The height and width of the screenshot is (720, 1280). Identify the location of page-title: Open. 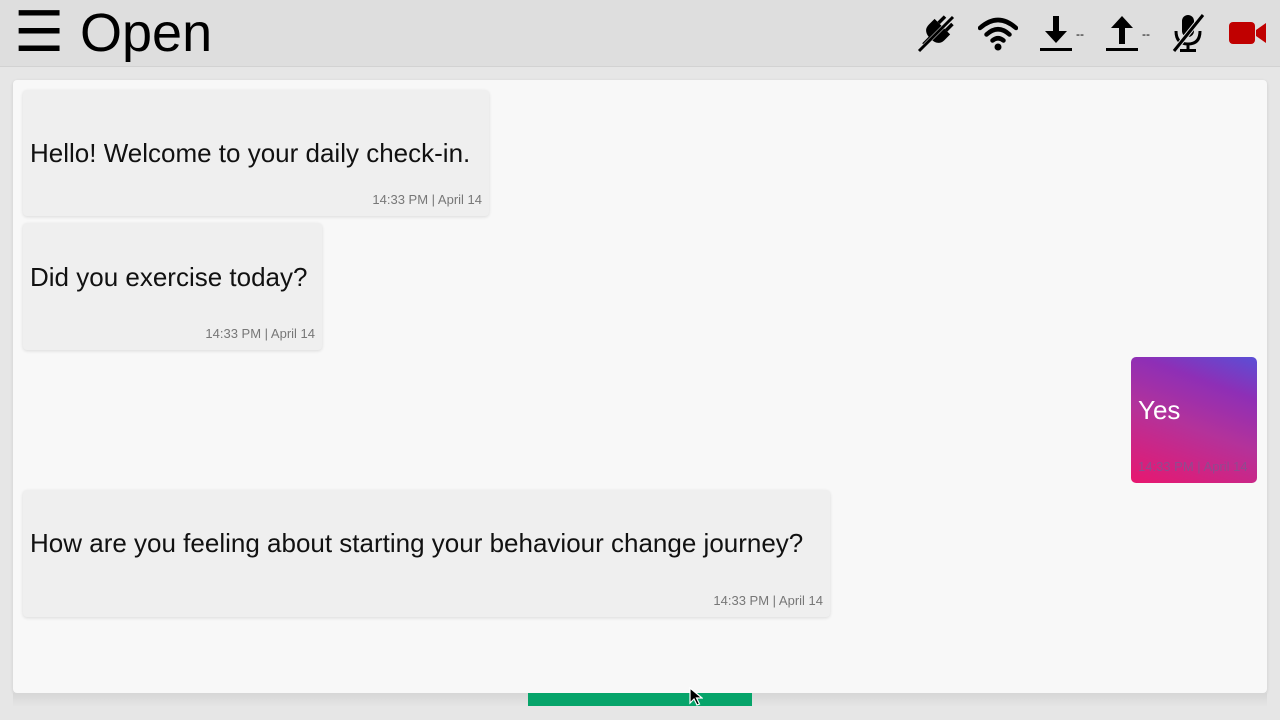
(146, 33).